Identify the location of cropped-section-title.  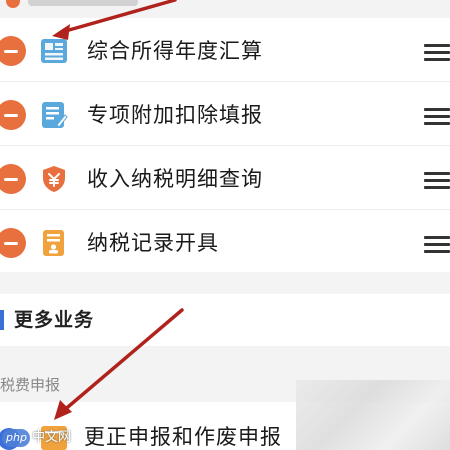
(83, 3).